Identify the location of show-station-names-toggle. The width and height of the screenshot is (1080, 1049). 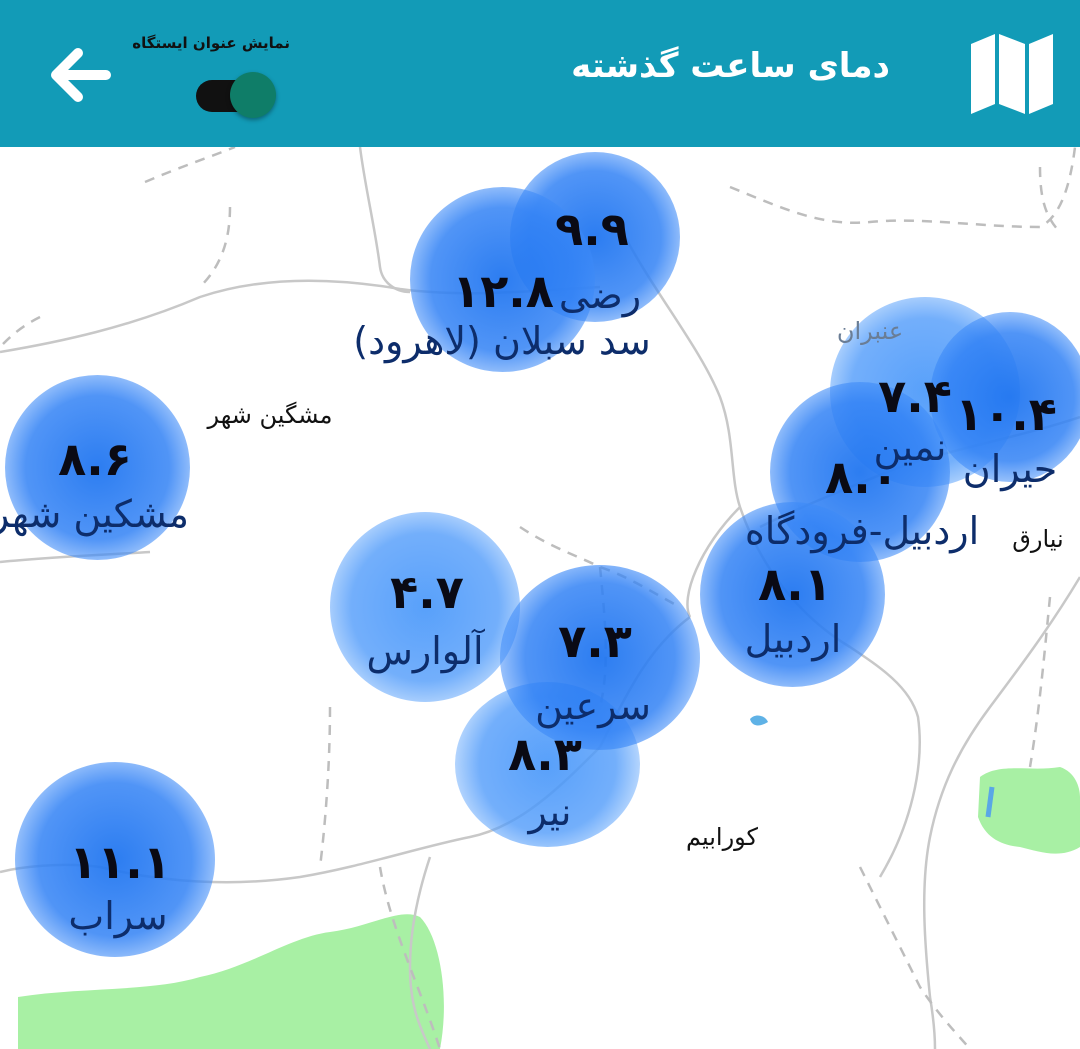
(237, 96).